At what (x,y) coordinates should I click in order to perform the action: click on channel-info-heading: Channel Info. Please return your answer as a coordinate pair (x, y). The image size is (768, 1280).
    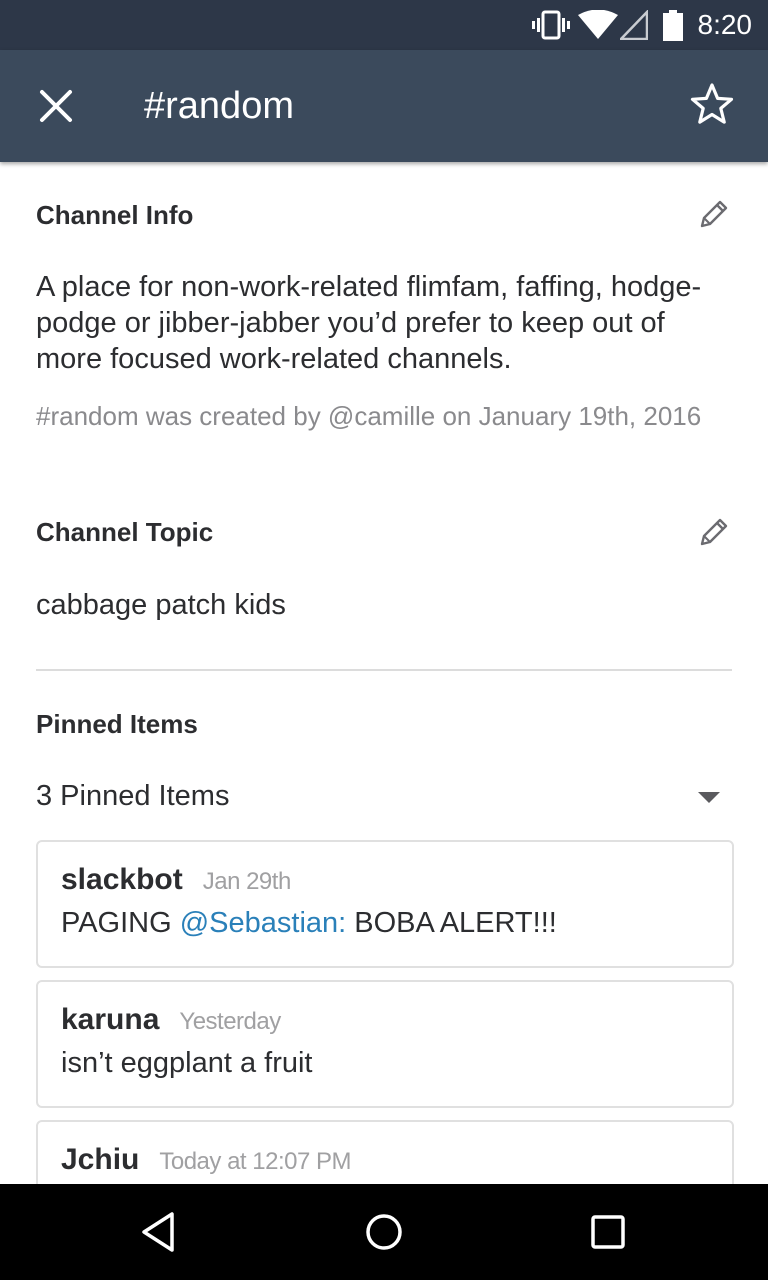
    Looking at the image, I should click on (115, 215).